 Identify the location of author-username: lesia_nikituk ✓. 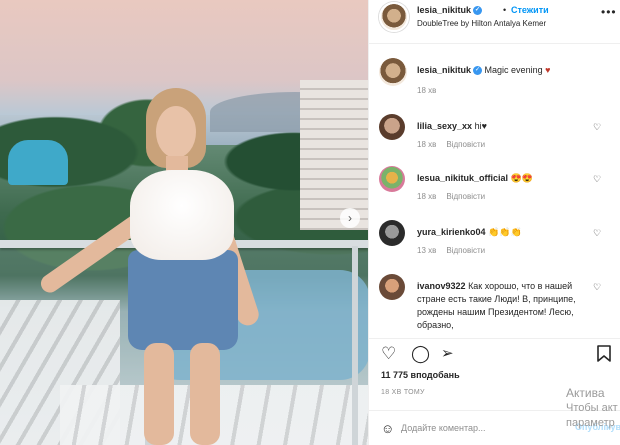
(450, 10).